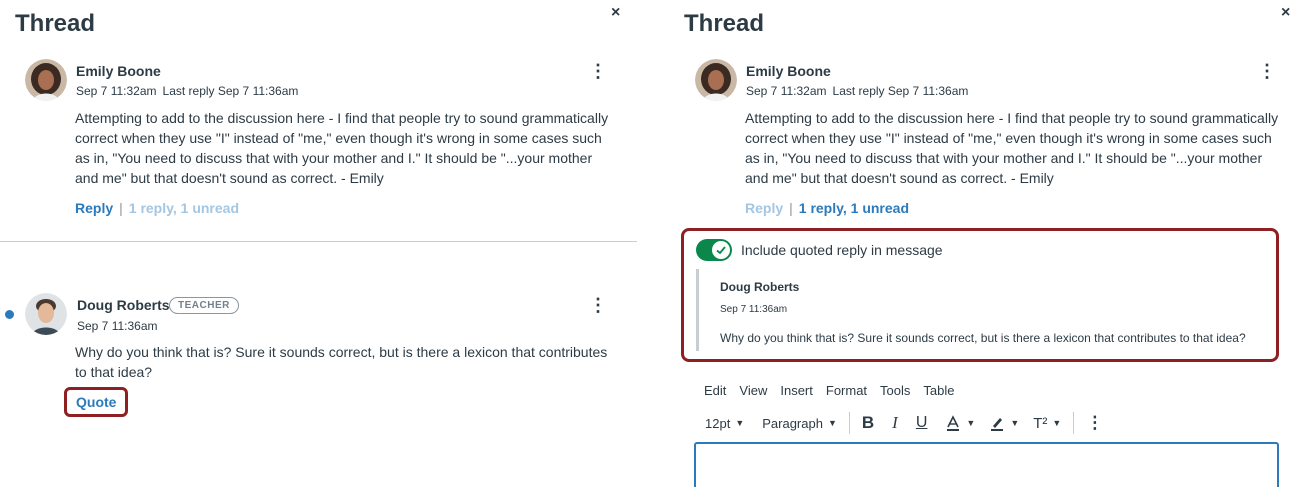  I want to click on highlighter-icon, so click(997, 424).